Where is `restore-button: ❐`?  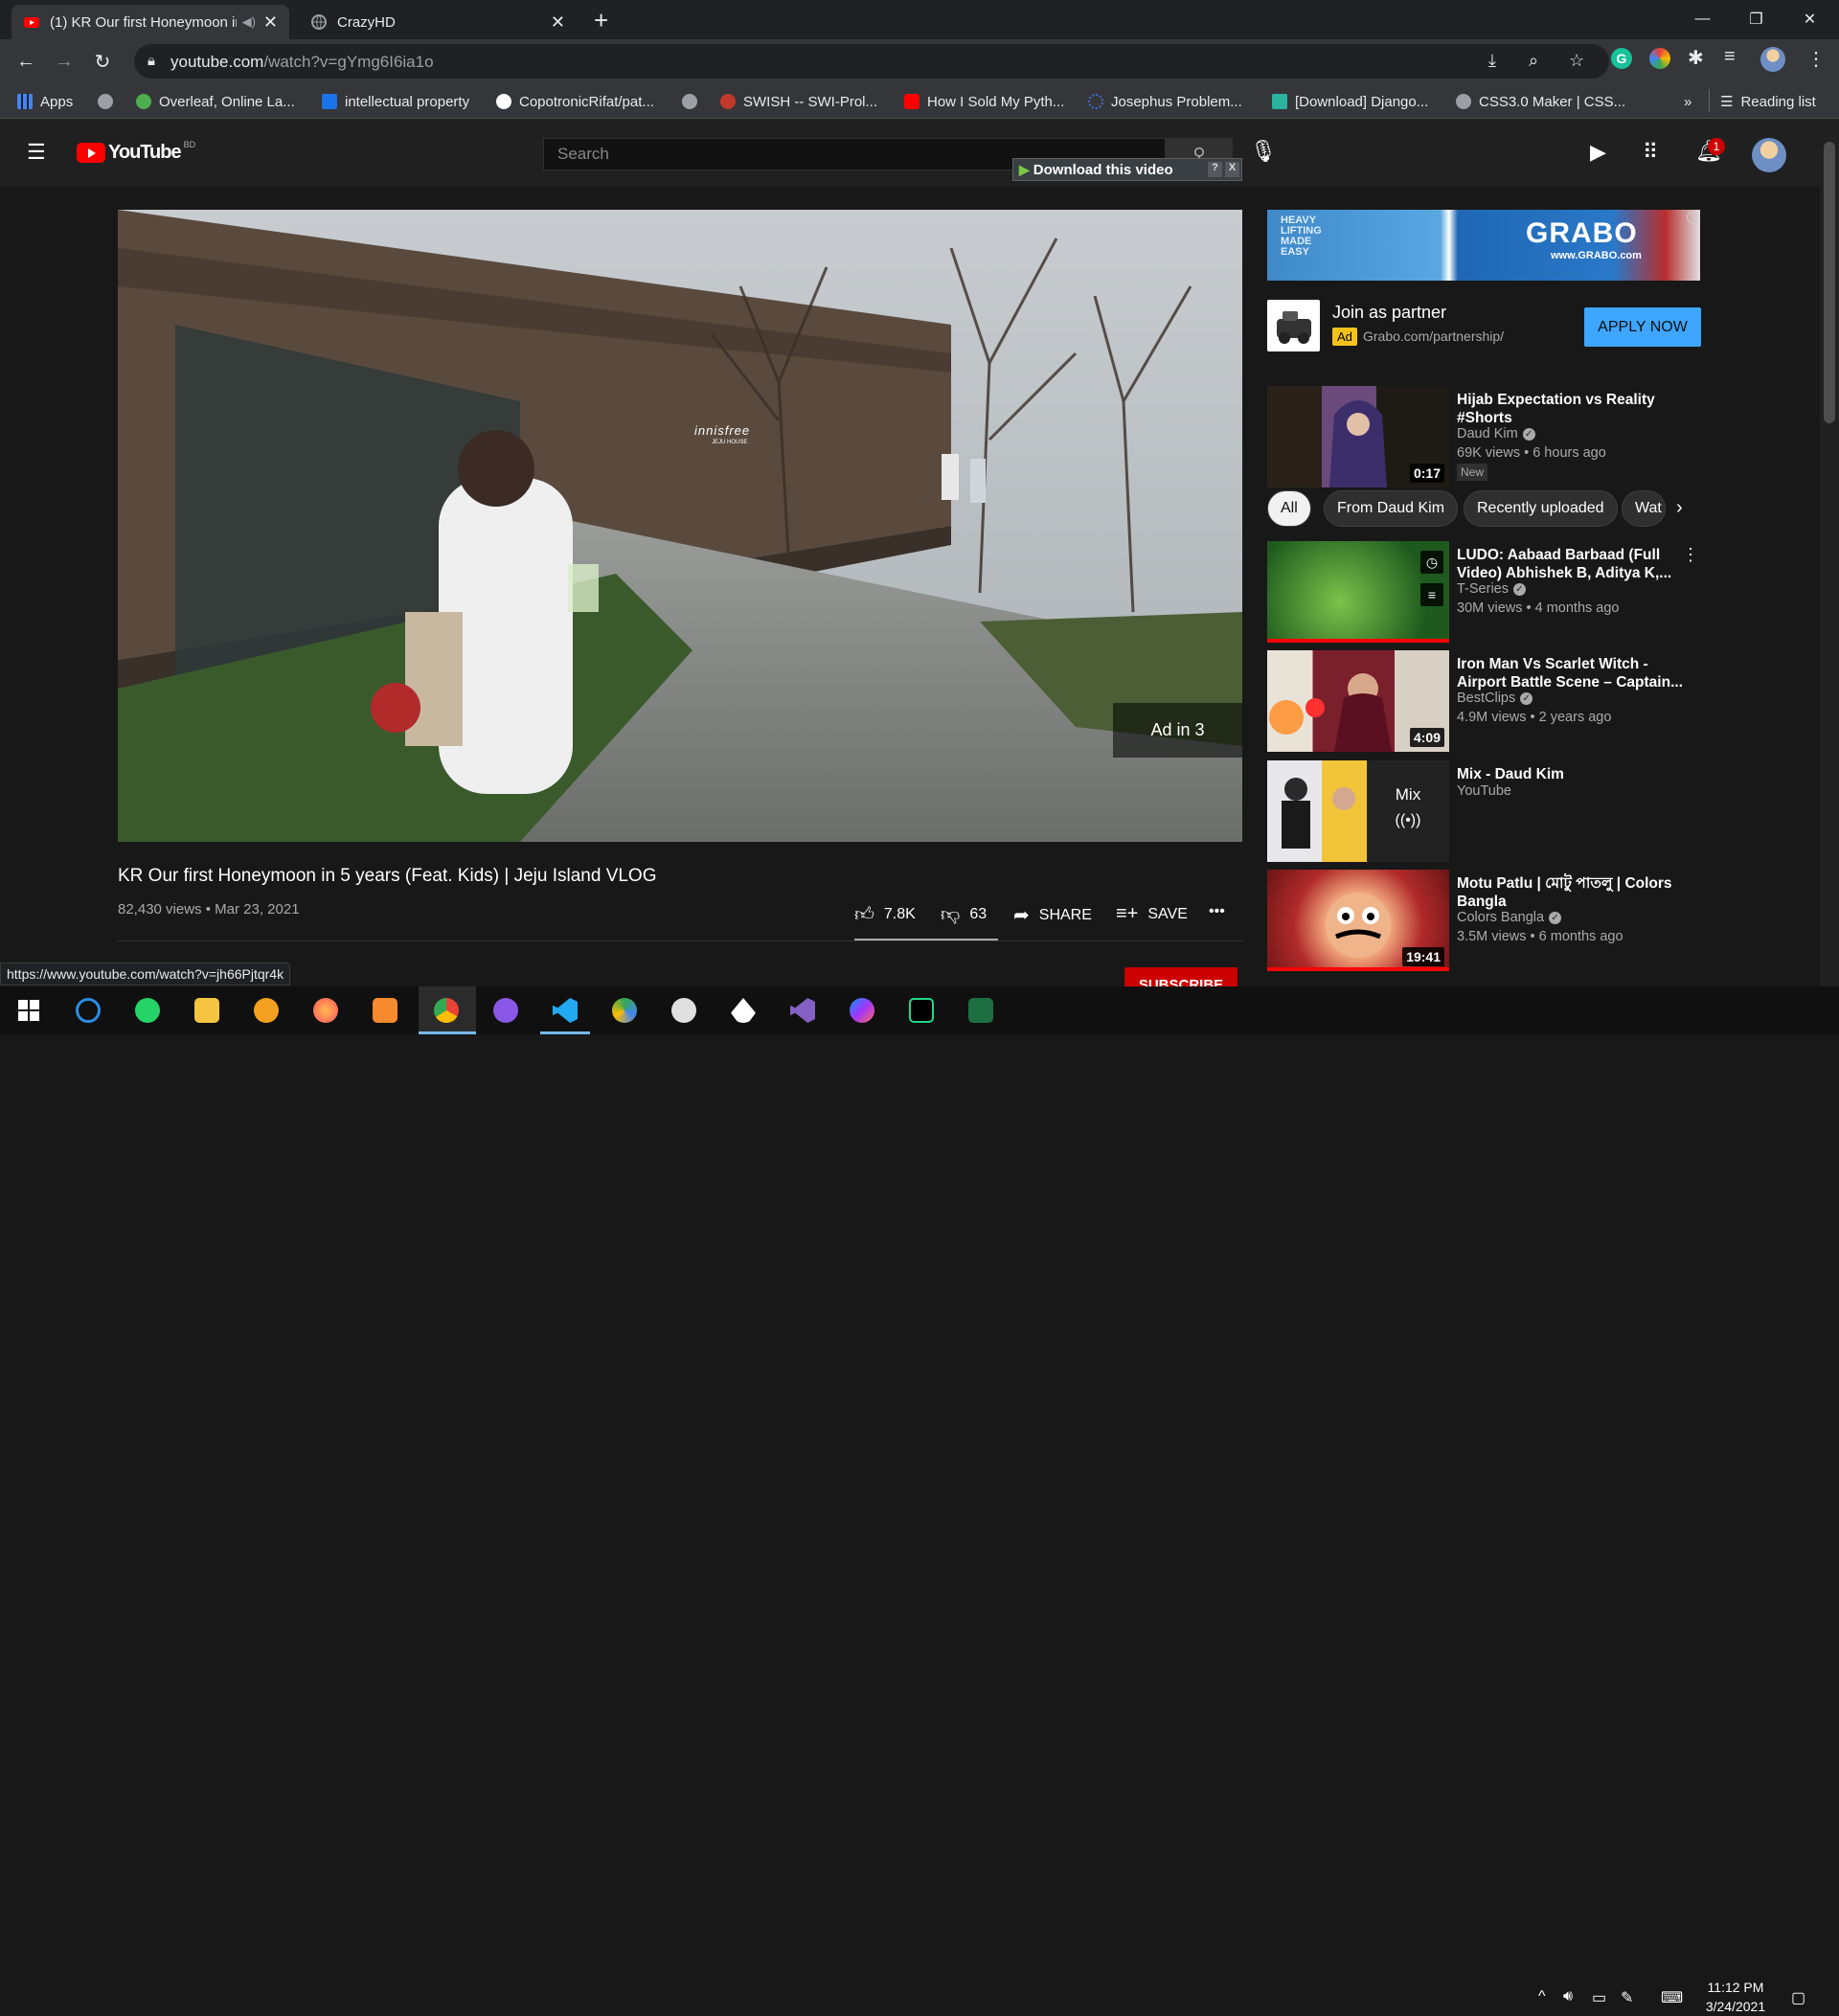
restore-button: ❐ is located at coordinates (1756, 19).